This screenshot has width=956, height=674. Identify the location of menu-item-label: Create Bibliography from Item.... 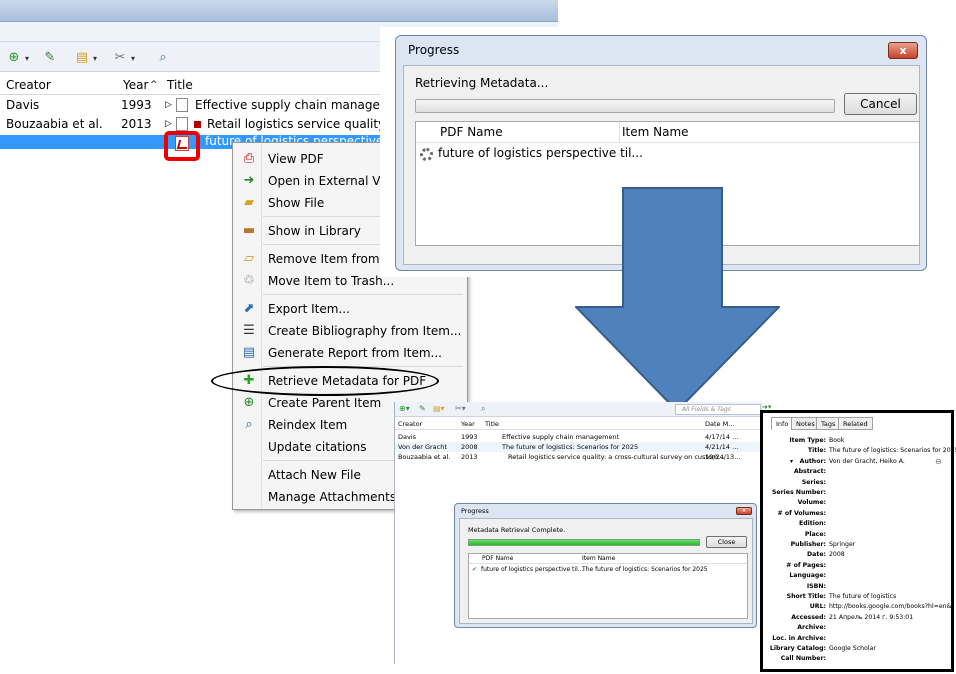
(365, 331).